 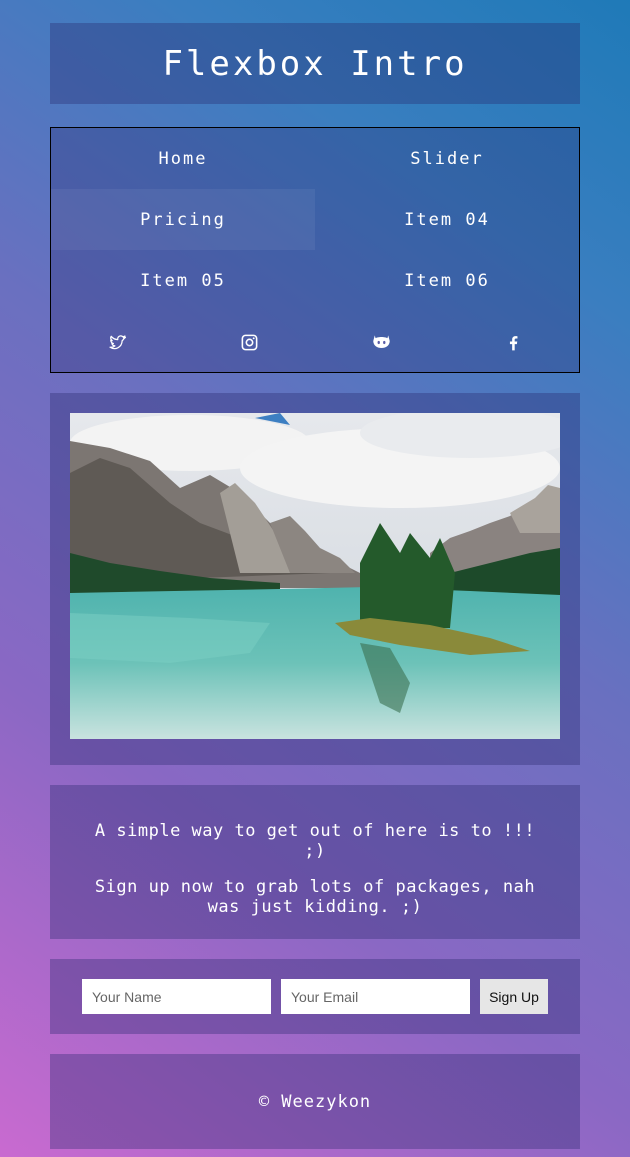 I want to click on nav-item-item-05: Item 05, so click(x=183, y=280).